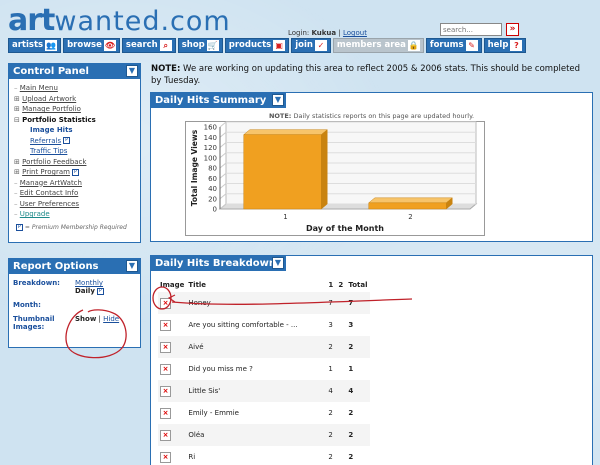  Describe the element at coordinates (46, 172) in the screenshot. I see `menu-link-print-program: Print Program` at that location.